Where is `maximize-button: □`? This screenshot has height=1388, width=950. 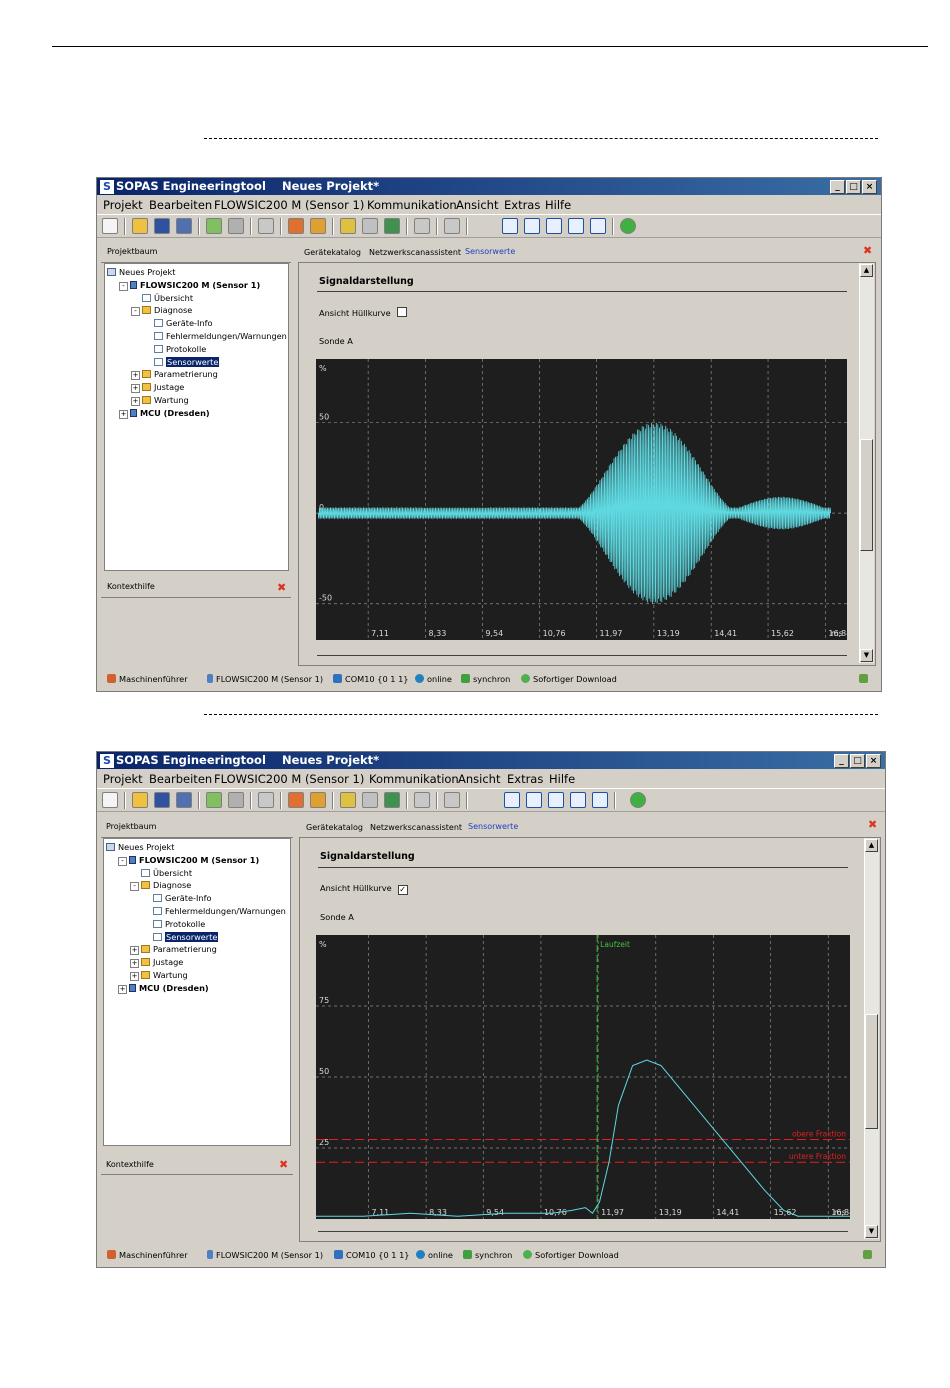
maximize-button: □ is located at coordinates (857, 761).